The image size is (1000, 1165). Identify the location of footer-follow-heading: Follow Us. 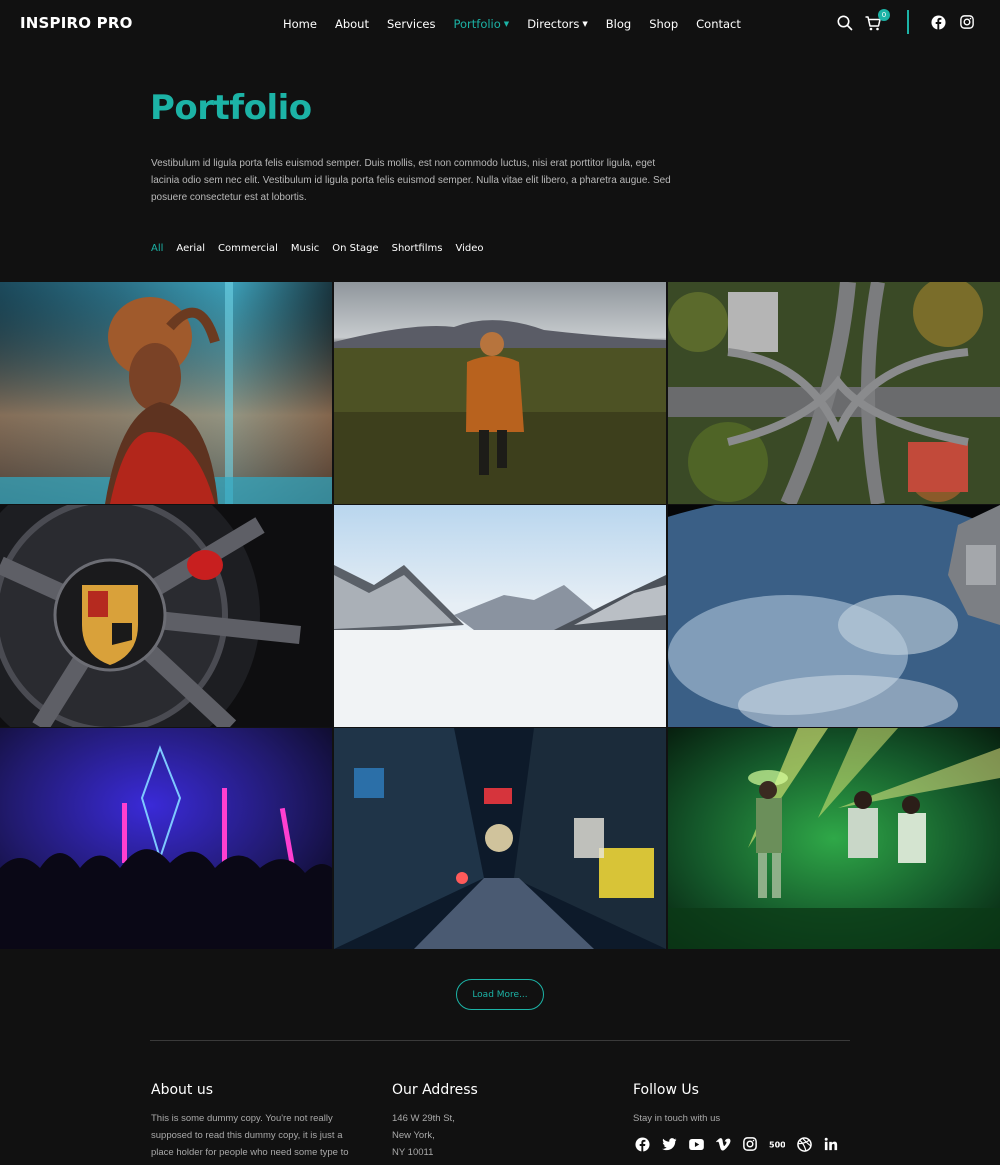
(666, 1090).